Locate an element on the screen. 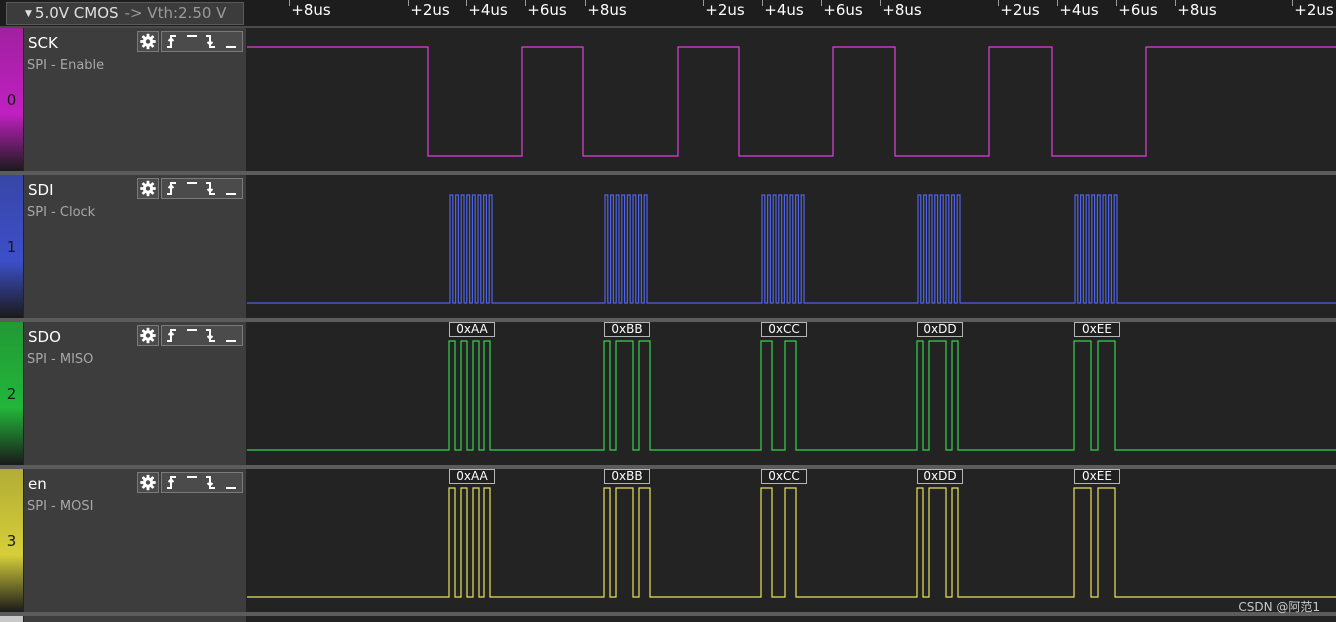 Image resolution: width=1336 pixels, height=622 pixels. channel-description: SPI - MOSI is located at coordinates (60, 506).